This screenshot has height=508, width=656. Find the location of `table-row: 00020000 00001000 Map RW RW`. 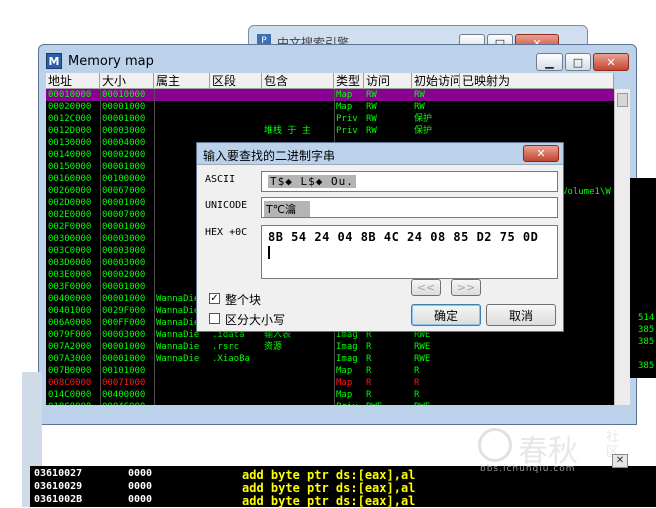

table-row: 00020000 00001000 Map RW RW is located at coordinates (330, 107).